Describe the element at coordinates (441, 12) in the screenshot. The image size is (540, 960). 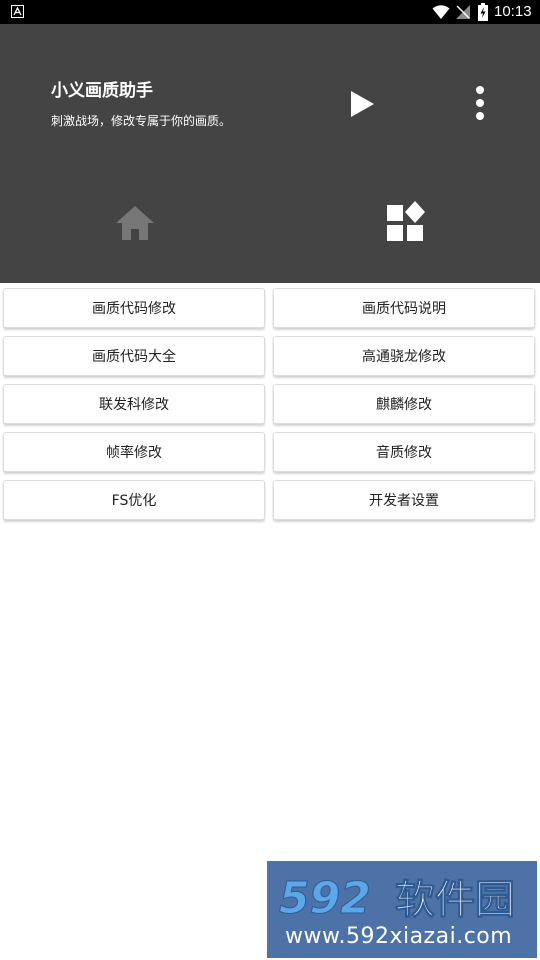
I see `wifi-icon` at that location.